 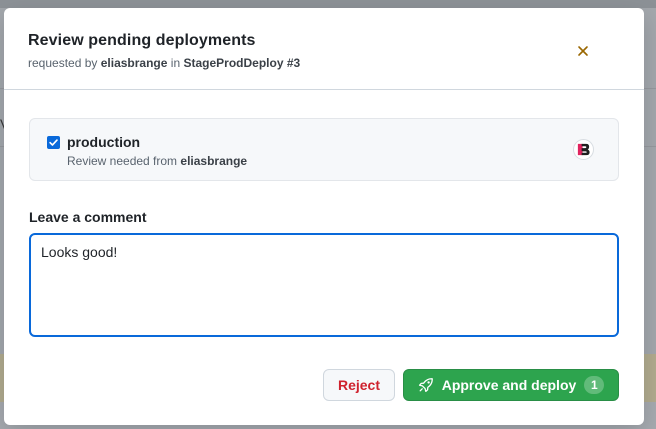 I want to click on approve-count-badge: 1, so click(x=594, y=385).